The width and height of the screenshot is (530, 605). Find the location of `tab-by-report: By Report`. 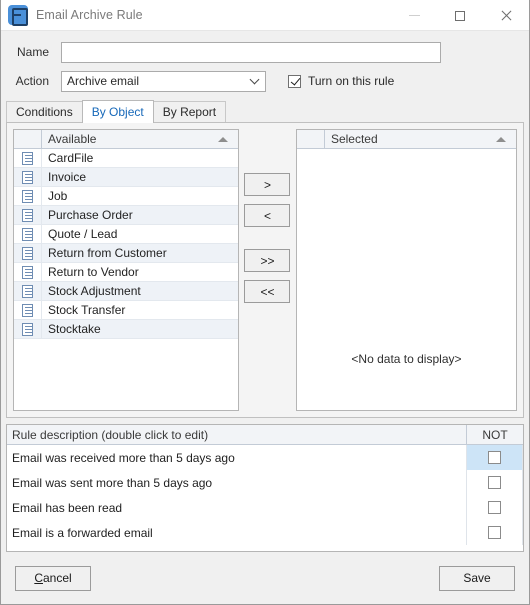

tab-by-report: By Report is located at coordinates (189, 111).